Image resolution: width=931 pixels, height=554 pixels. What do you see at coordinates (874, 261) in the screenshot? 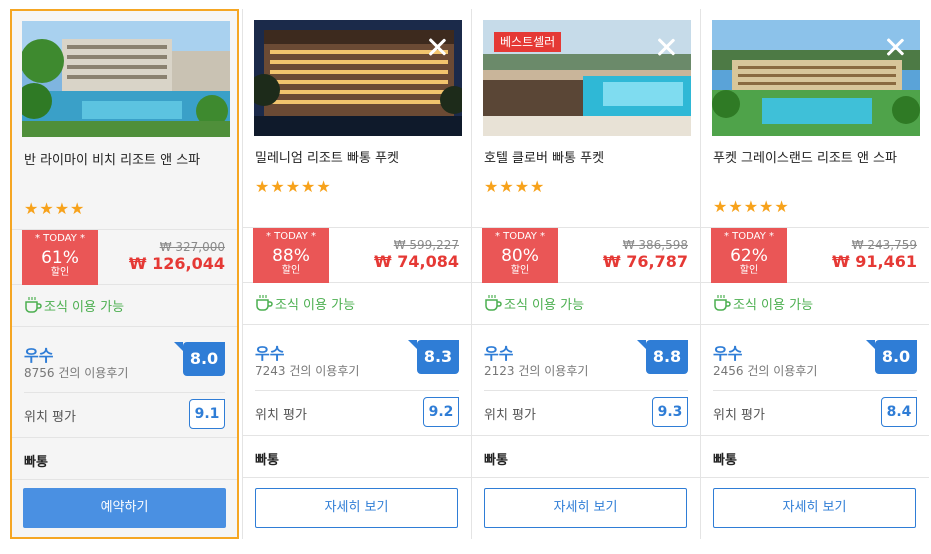
I see `sale-price: ₩ 91,461` at bounding box center [874, 261].